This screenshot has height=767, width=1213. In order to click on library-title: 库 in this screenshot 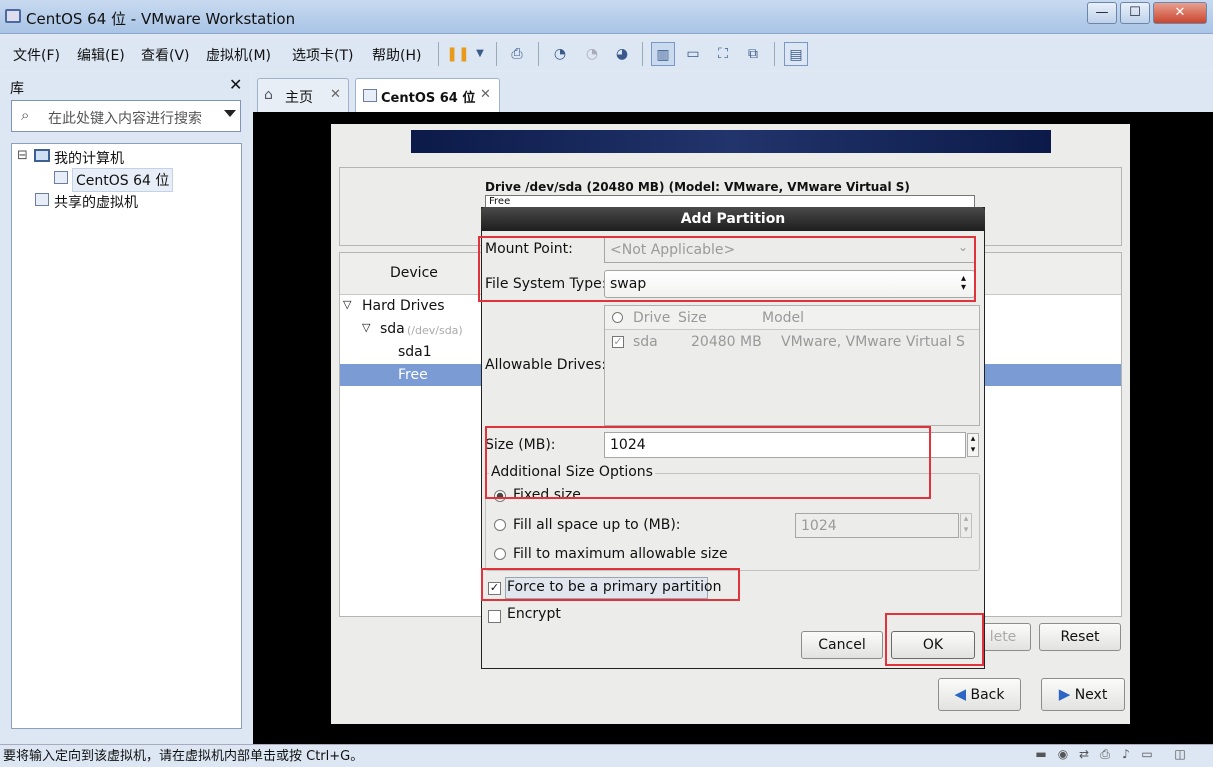, I will do `click(17, 89)`.